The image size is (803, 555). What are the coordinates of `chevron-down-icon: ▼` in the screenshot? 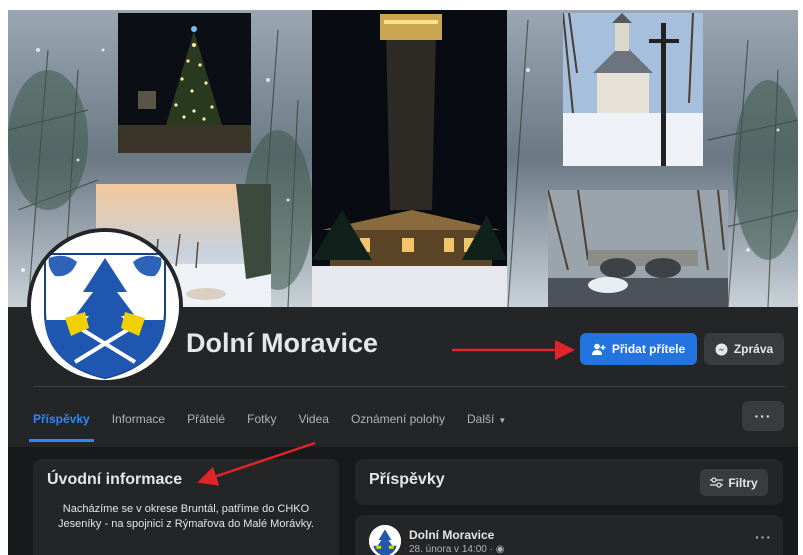 It's located at (502, 420).